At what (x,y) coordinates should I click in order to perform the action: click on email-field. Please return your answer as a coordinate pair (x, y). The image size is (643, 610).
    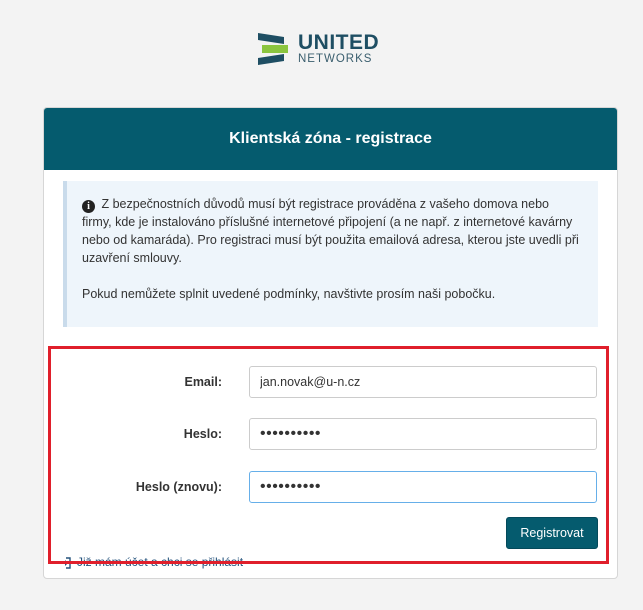
    Looking at the image, I should click on (423, 382).